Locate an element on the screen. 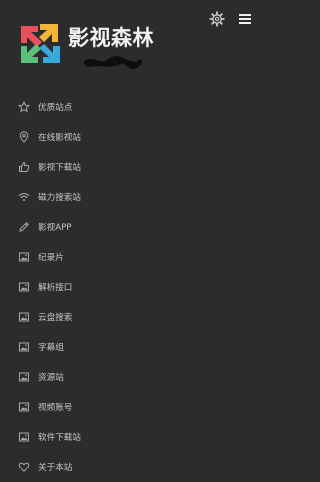  sidebar-item-magnet-search-sites: 磁力搜索站 is located at coordinates (132, 197).